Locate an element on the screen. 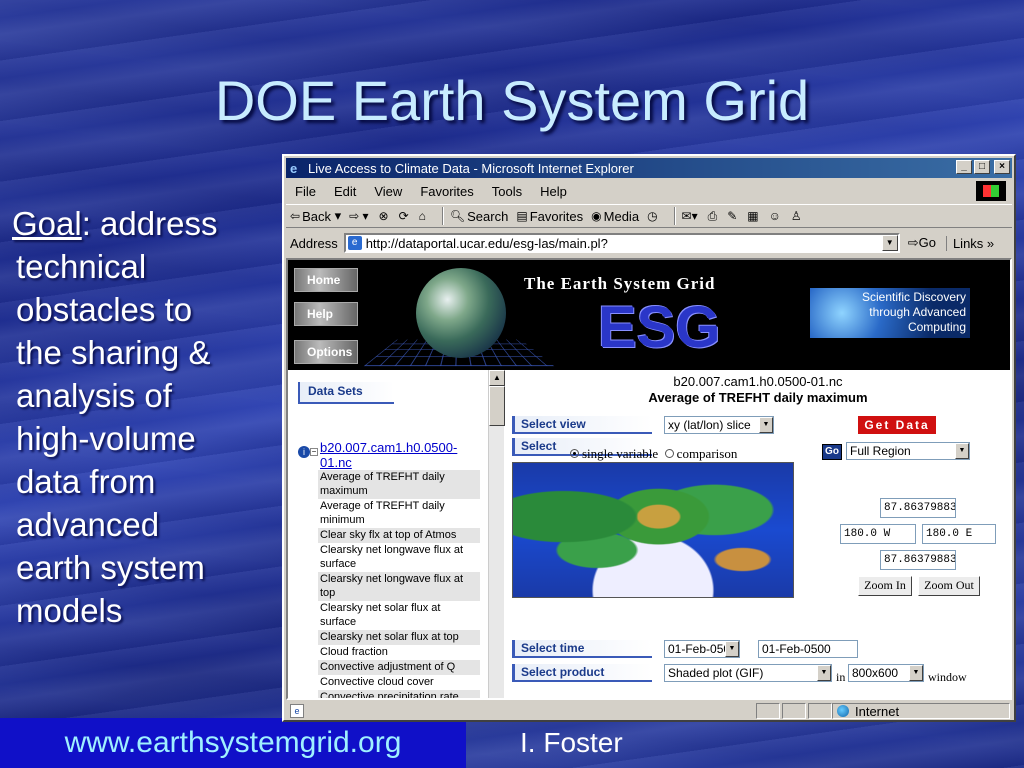 This screenshot has width=1024, height=768. go-label: Go is located at coordinates (927, 242).